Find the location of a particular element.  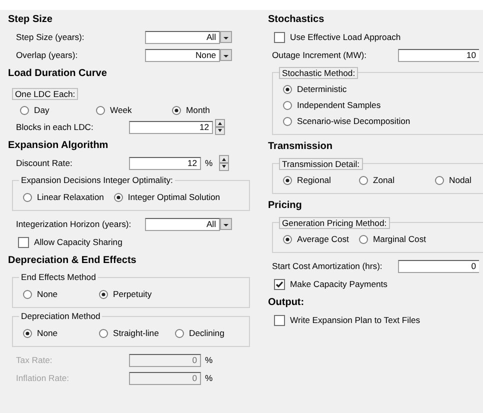

radio-label: Nodal is located at coordinates (460, 180).